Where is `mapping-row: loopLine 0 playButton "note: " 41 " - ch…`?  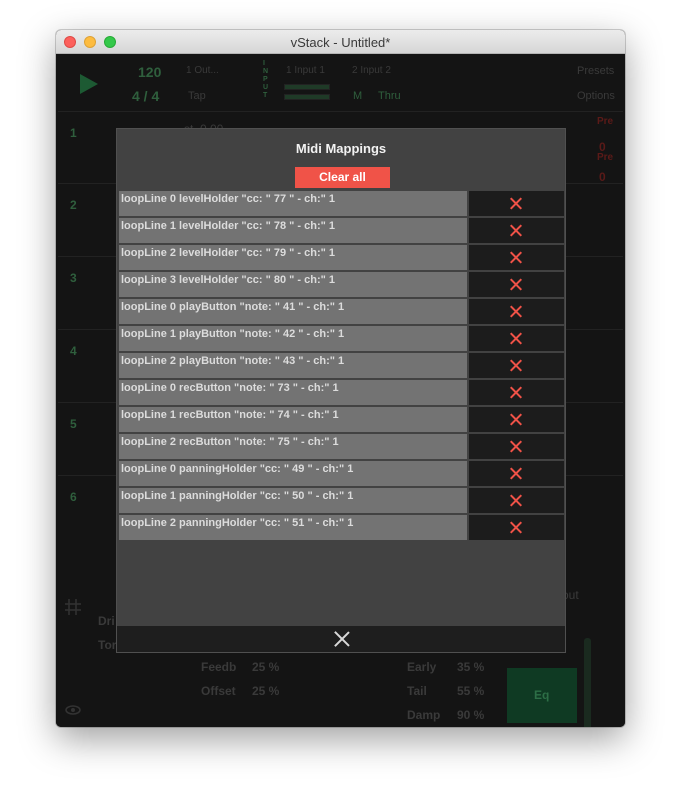 mapping-row: loopLine 0 playButton "note: " 41 " - ch… is located at coordinates (342, 312).